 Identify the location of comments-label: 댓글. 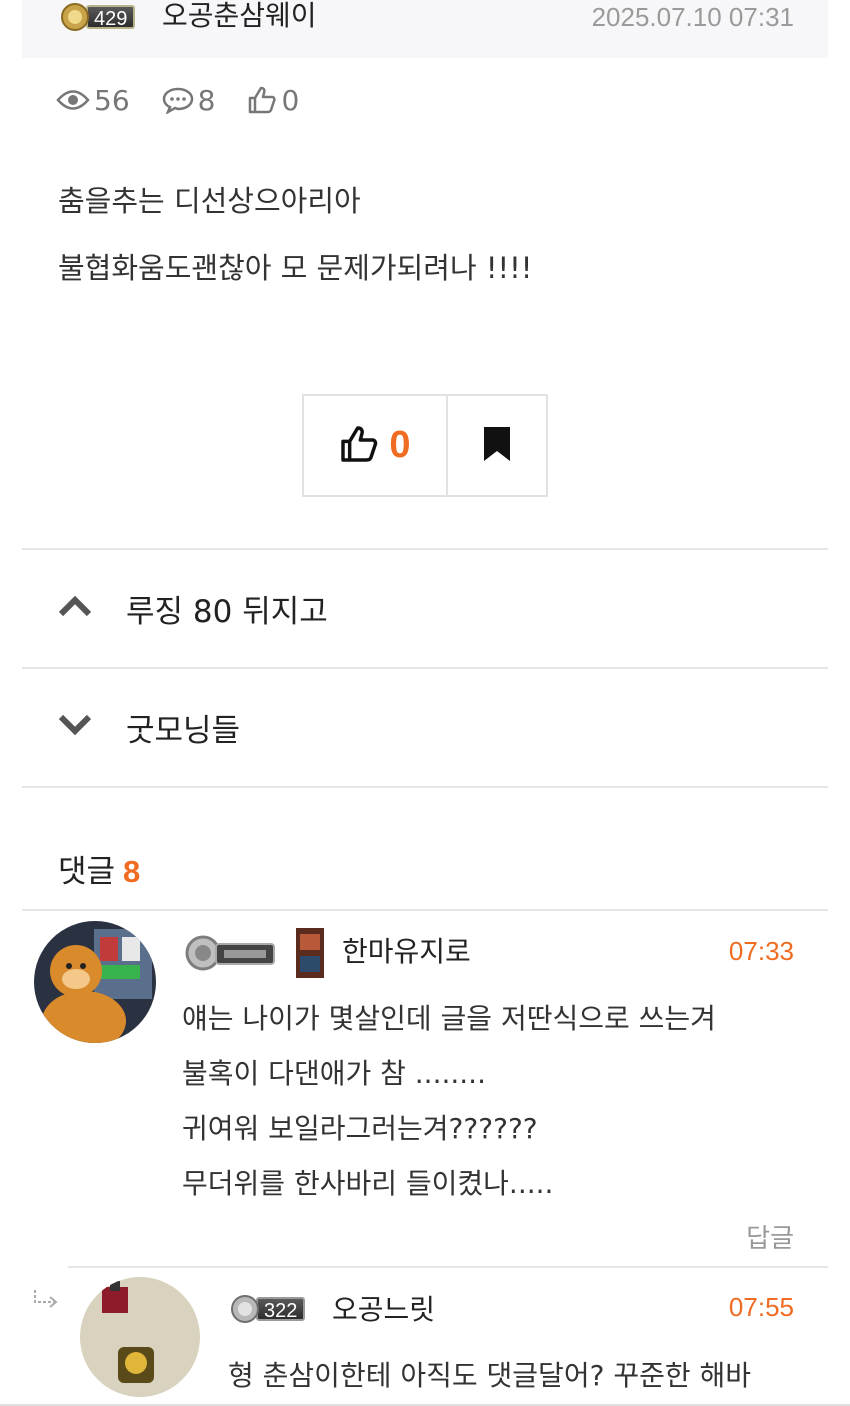
(87, 872).